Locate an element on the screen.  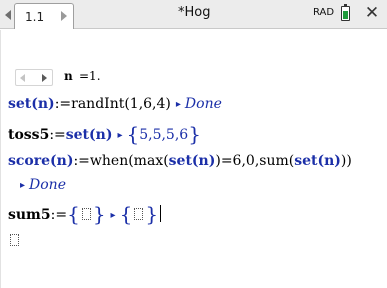
calc-line-1: set(n):=randInt(1,6,4) ▸ Done is located at coordinates (115, 104).